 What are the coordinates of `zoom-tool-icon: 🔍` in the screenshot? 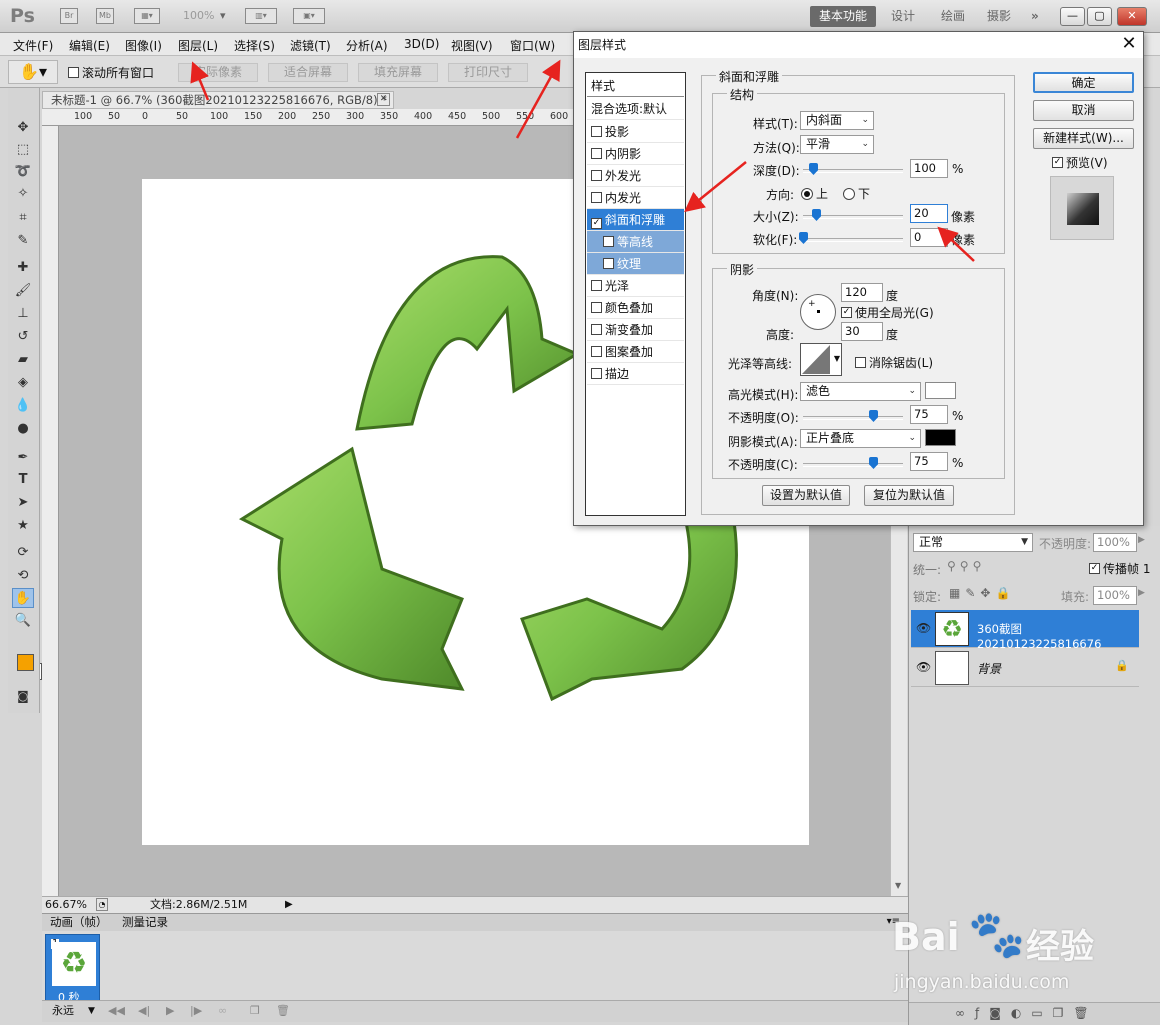 It's located at (23, 621).